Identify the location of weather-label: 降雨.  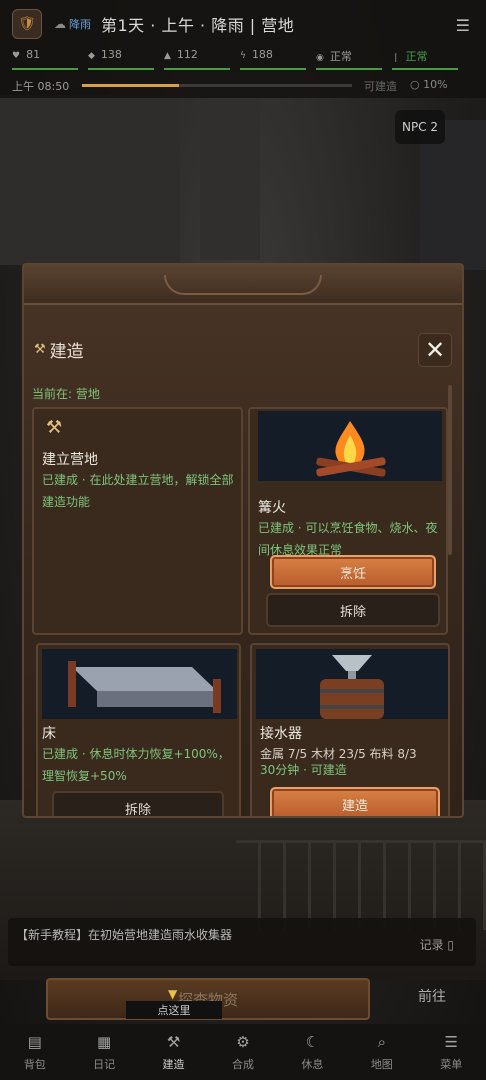
(80, 24).